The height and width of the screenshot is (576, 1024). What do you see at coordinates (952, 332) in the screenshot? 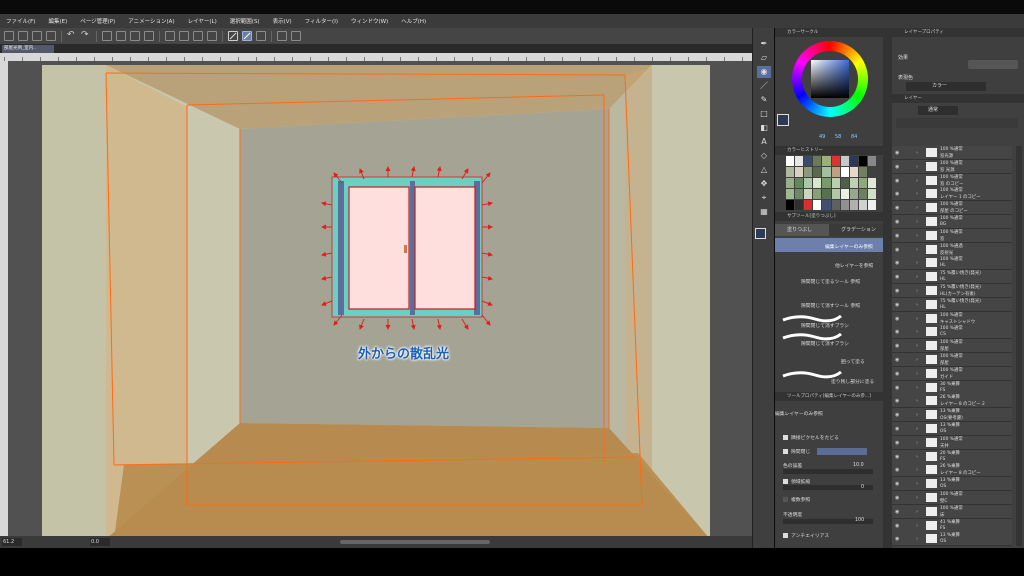
I see `layer-row: ◉ › 100 %通常 CS` at bounding box center [952, 332].